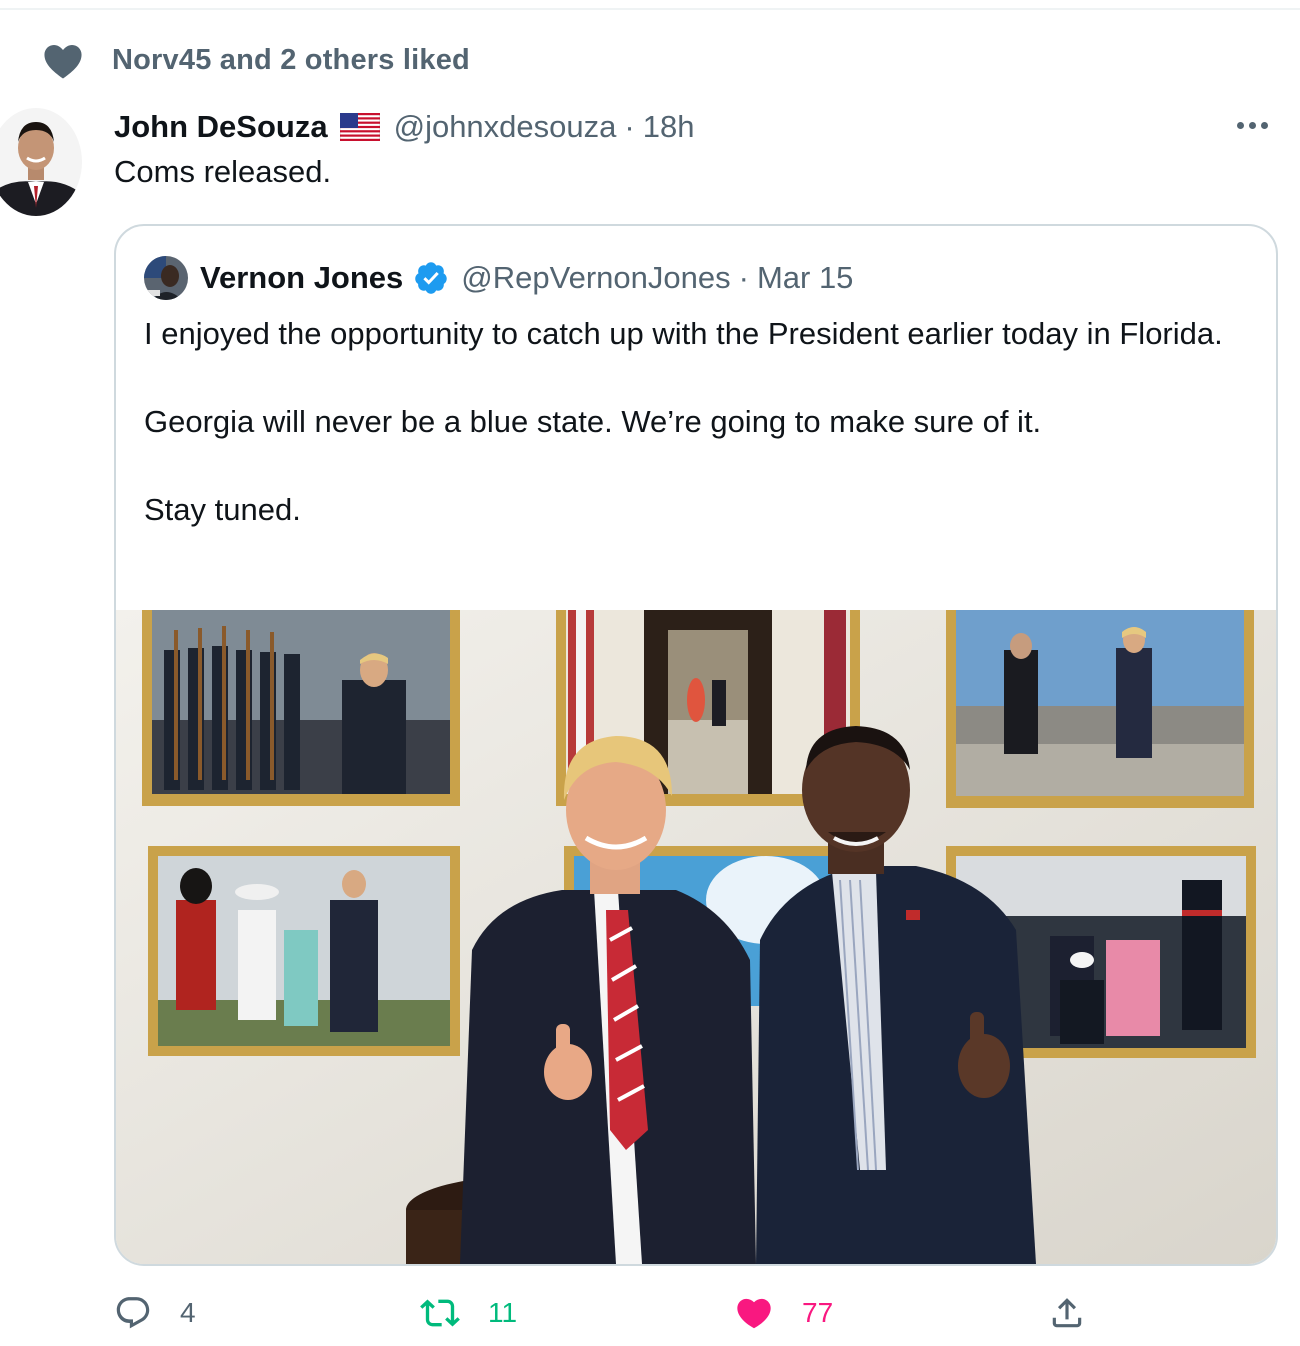 Image resolution: width=1300 pixels, height=1346 pixels. What do you see at coordinates (669, 127) in the screenshot?
I see `tweet-time: 18h` at bounding box center [669, 127].